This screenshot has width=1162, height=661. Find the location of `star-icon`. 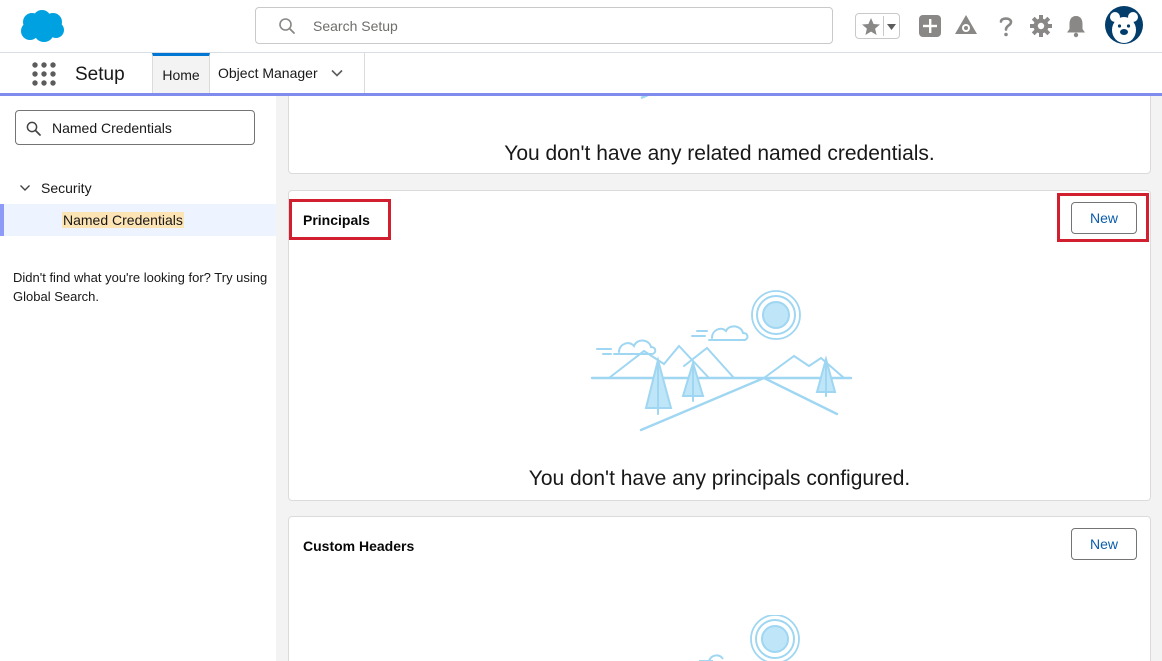

star-icon is located at coordinates (871, 26).